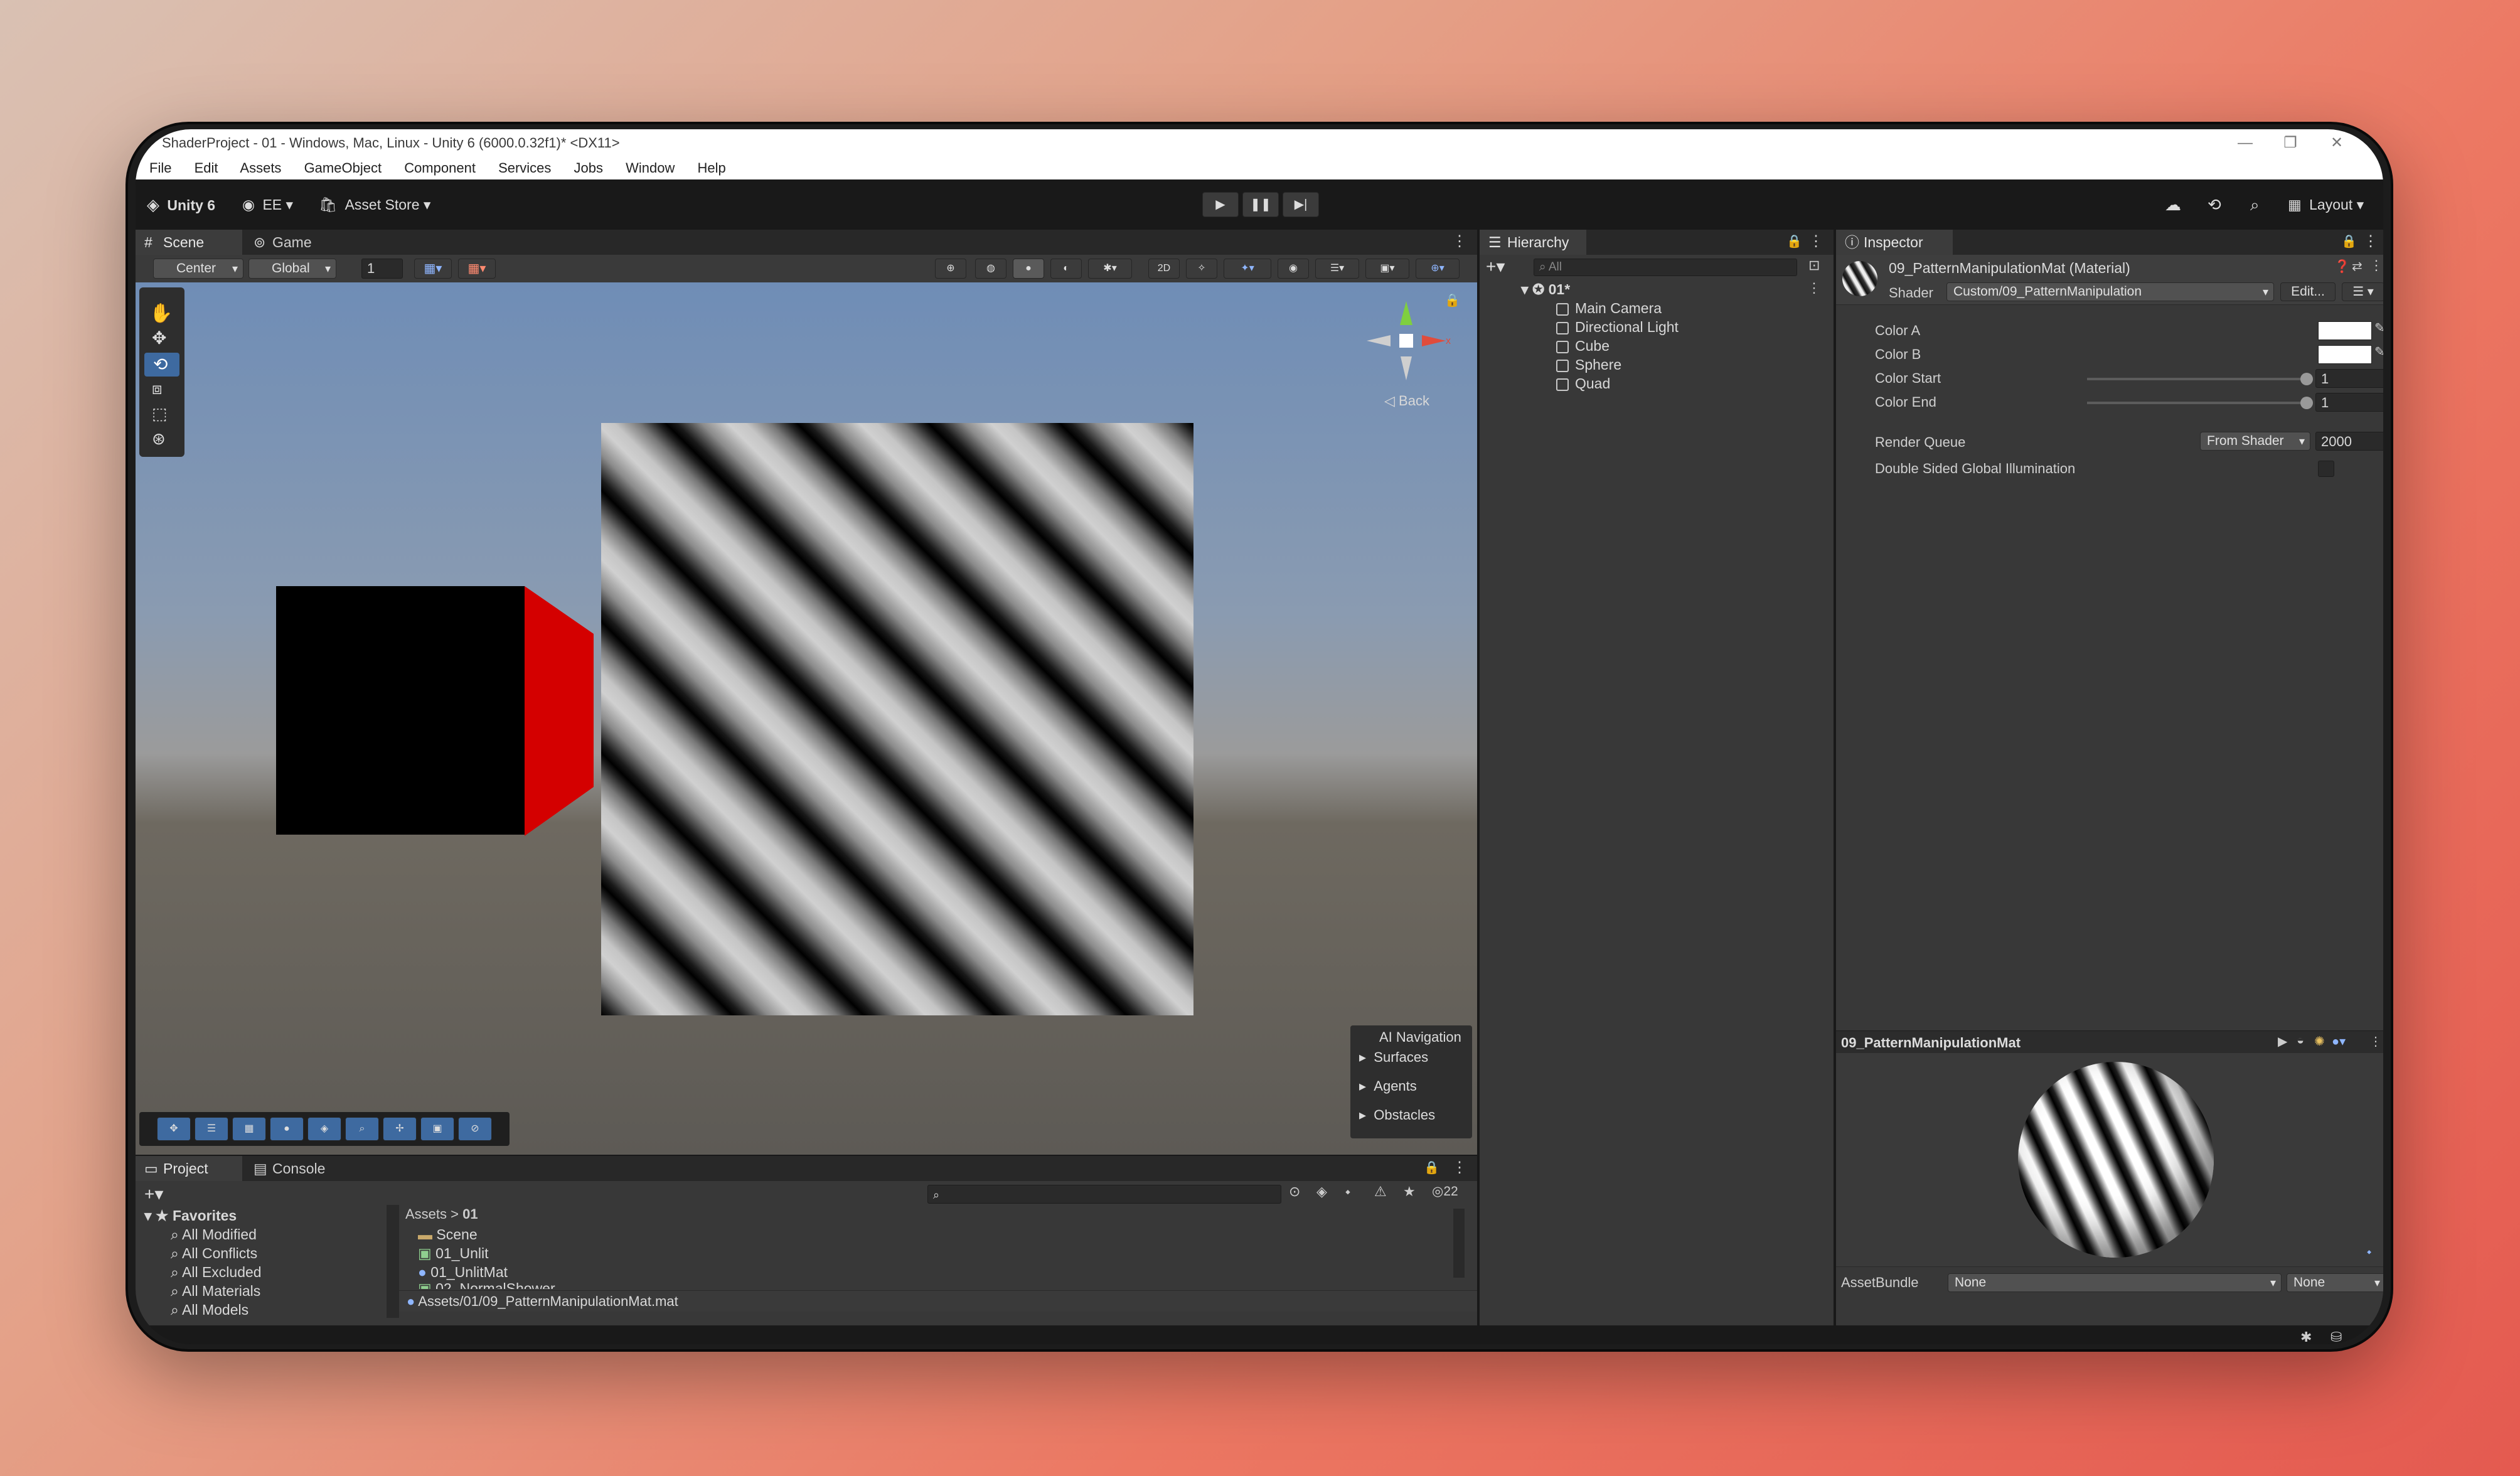  What do you see at coordinates (1459, 241) in the screenshot?
I see `scene-menu-icon: ⋮` at bounding box center [1459, 241].